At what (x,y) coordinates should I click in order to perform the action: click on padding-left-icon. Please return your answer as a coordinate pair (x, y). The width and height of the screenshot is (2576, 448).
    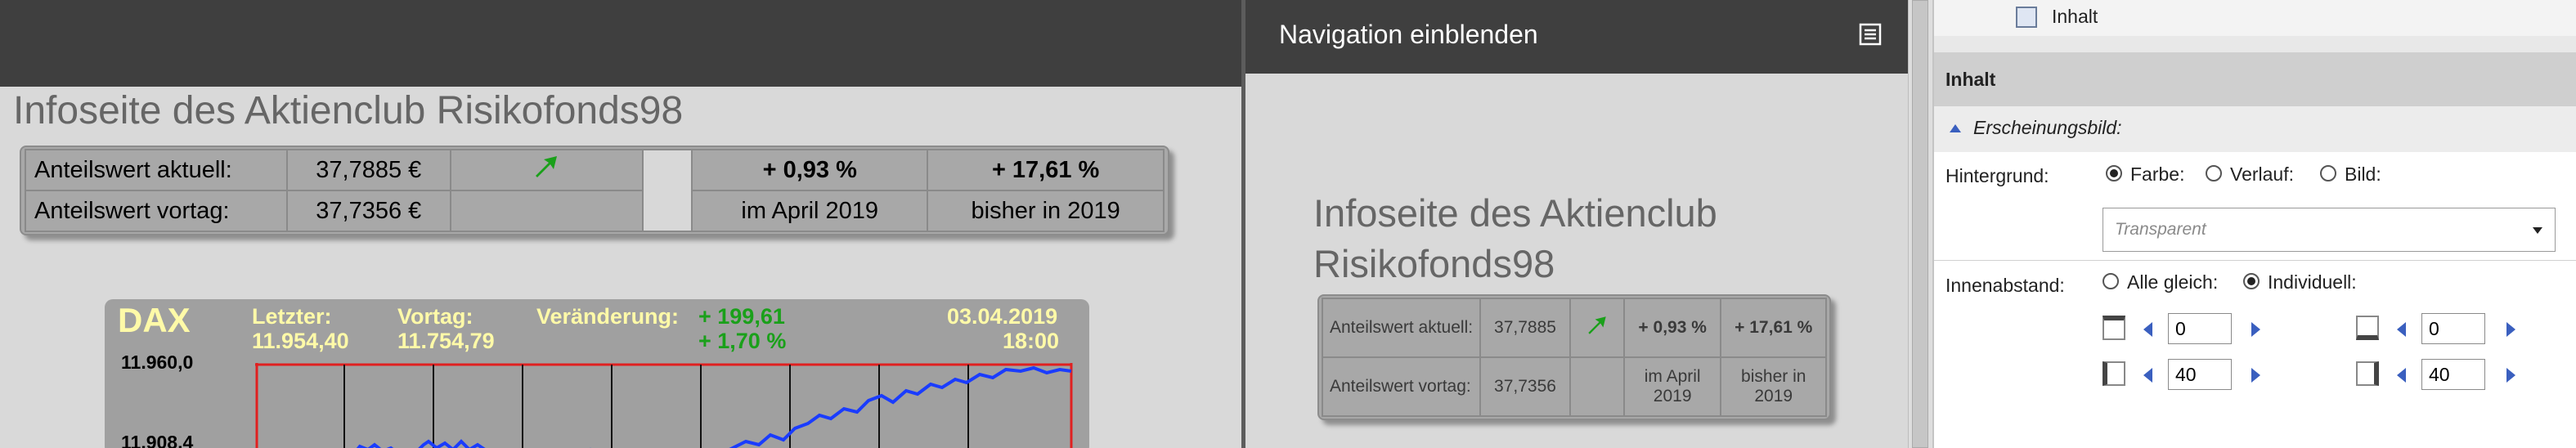
    Looking at the image, I should click on (2114, 373).